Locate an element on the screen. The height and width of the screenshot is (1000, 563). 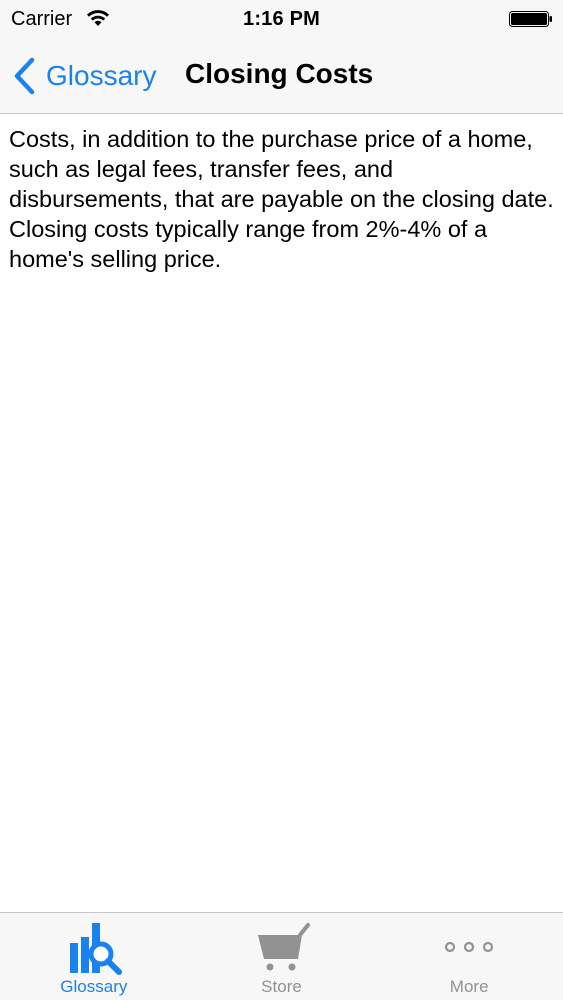
back-button: Glossary is located at coordinates (84, 76).